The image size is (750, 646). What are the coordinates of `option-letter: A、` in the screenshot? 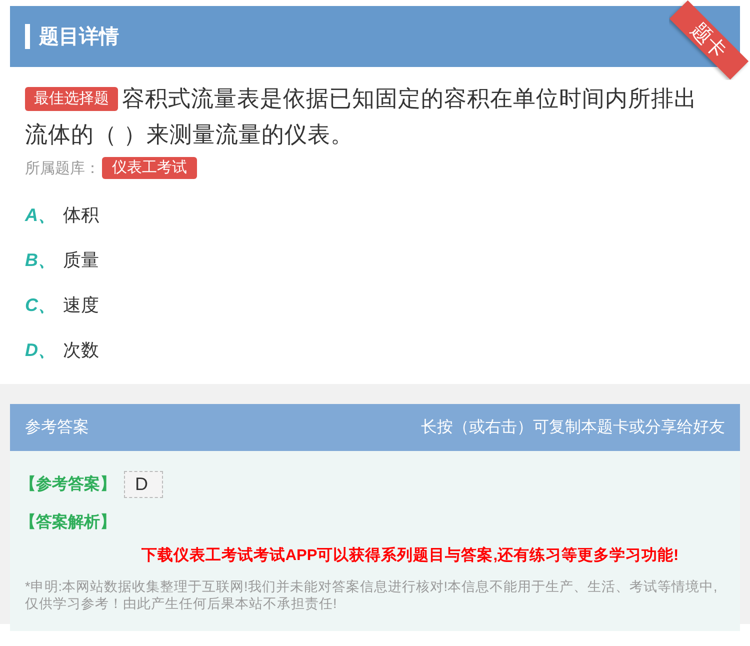 It's located at (41, 215).